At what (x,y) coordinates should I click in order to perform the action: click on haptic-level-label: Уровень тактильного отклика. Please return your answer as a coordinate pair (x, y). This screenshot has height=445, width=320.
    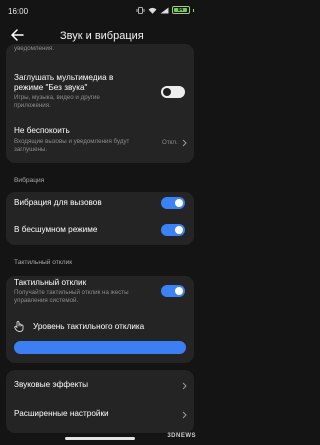
    Looking at the image, I should click on (89, 326).